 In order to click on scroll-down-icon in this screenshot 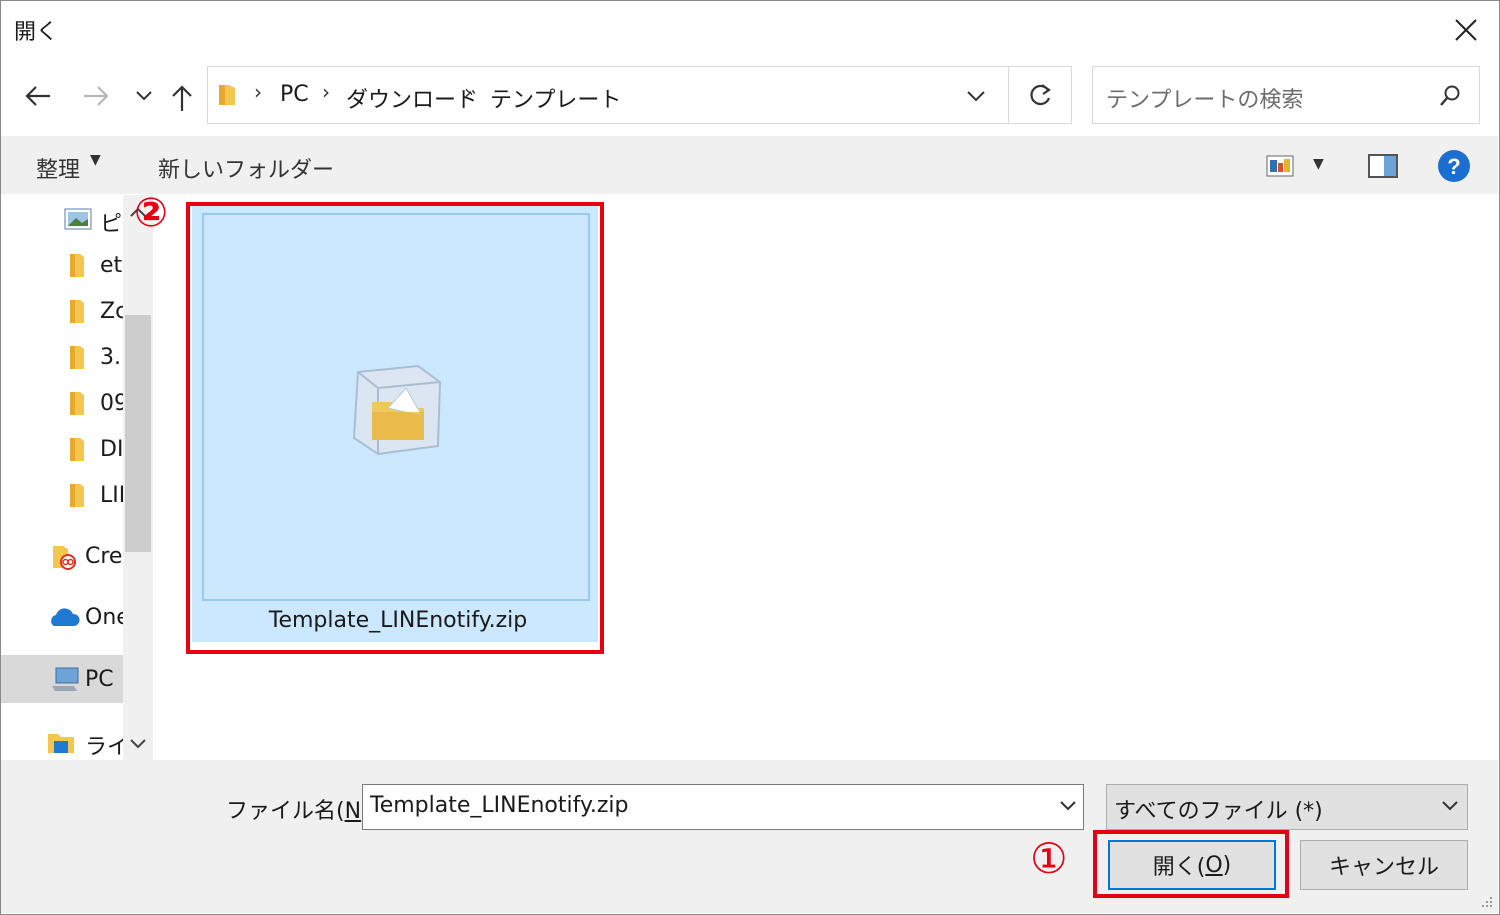, I will do `click(138, 745)`.